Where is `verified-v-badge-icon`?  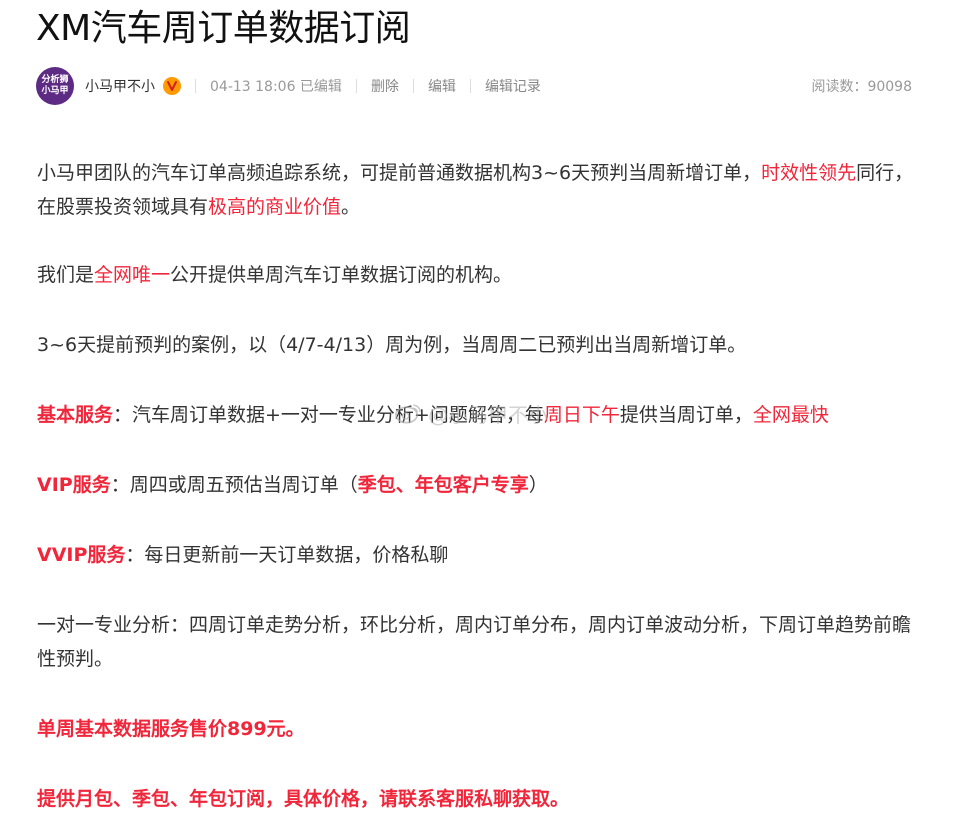 verified-v-badge-icon is located at coordinates (172, 86).